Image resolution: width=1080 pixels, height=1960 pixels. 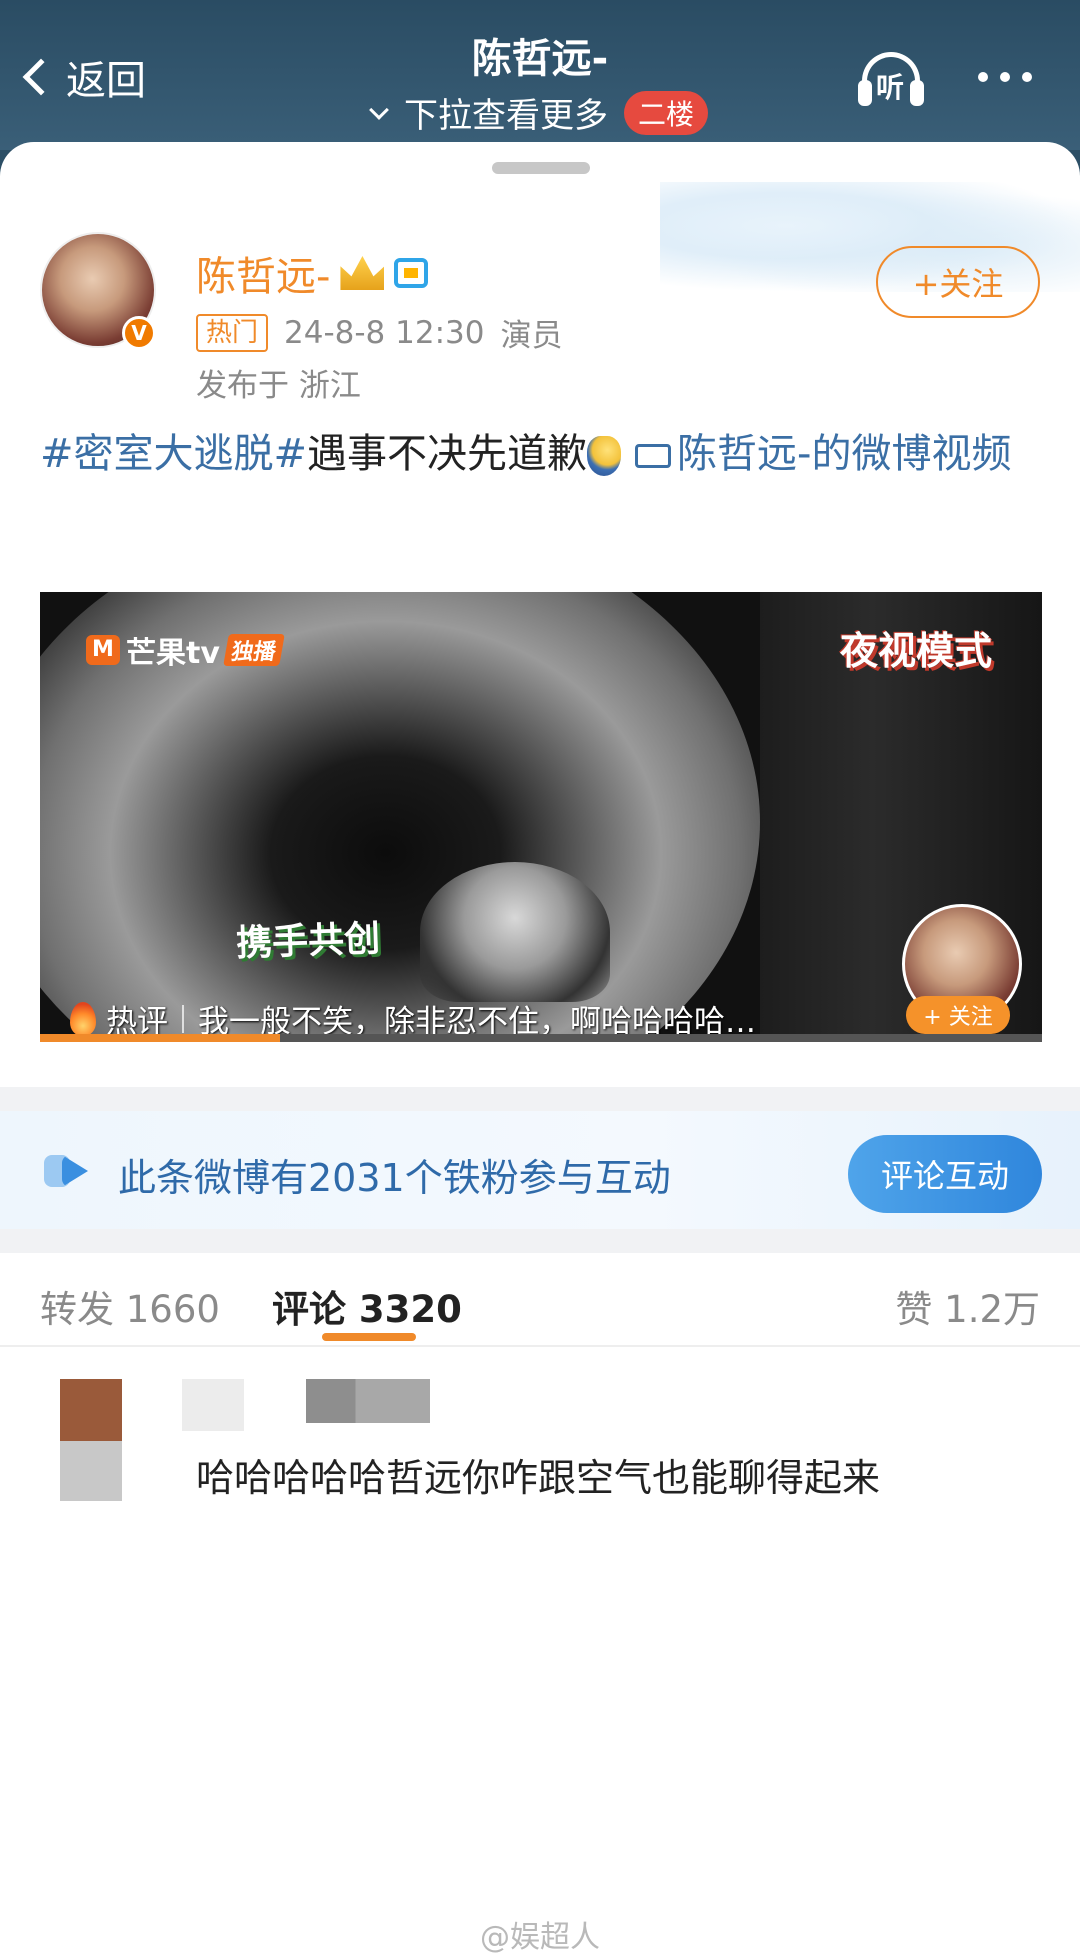 What do you see at coordinates (541, 1038) in the screenshot?
I see `video-progress-bar` at bounding box center [541, 1038].